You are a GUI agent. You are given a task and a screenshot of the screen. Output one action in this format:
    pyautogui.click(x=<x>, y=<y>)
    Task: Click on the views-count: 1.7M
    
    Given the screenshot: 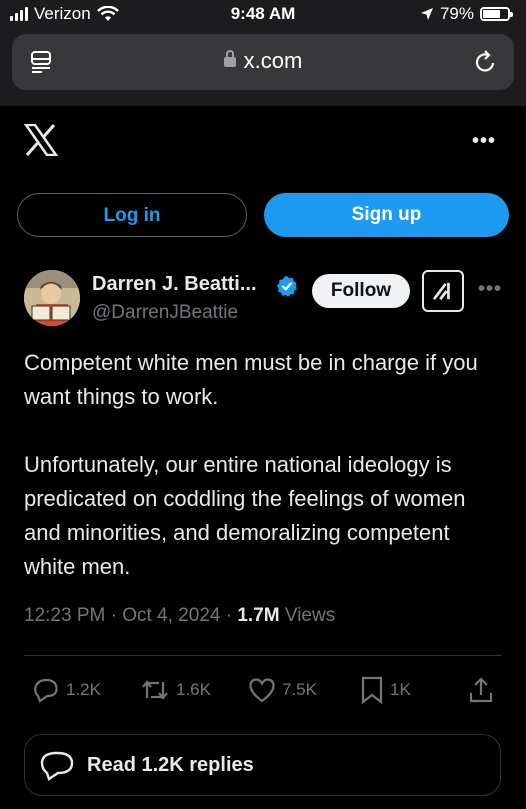 What is the action you would take?
    pyautogui.click(x=258, y=615)
    